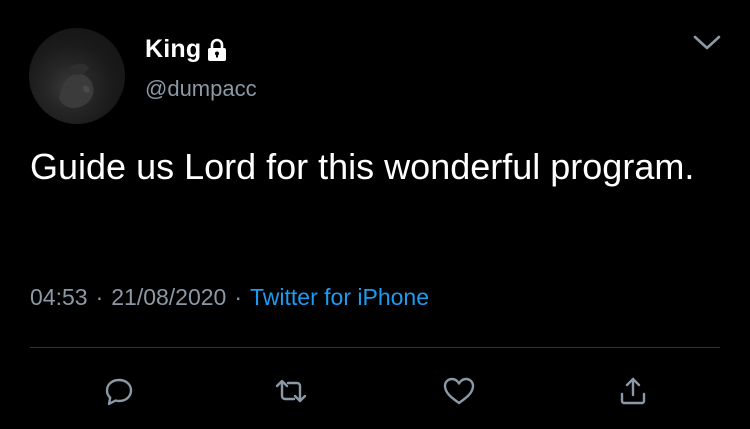 This screenshot has width=750, height=429. I want to click on retweet-button, so click(291, 391).